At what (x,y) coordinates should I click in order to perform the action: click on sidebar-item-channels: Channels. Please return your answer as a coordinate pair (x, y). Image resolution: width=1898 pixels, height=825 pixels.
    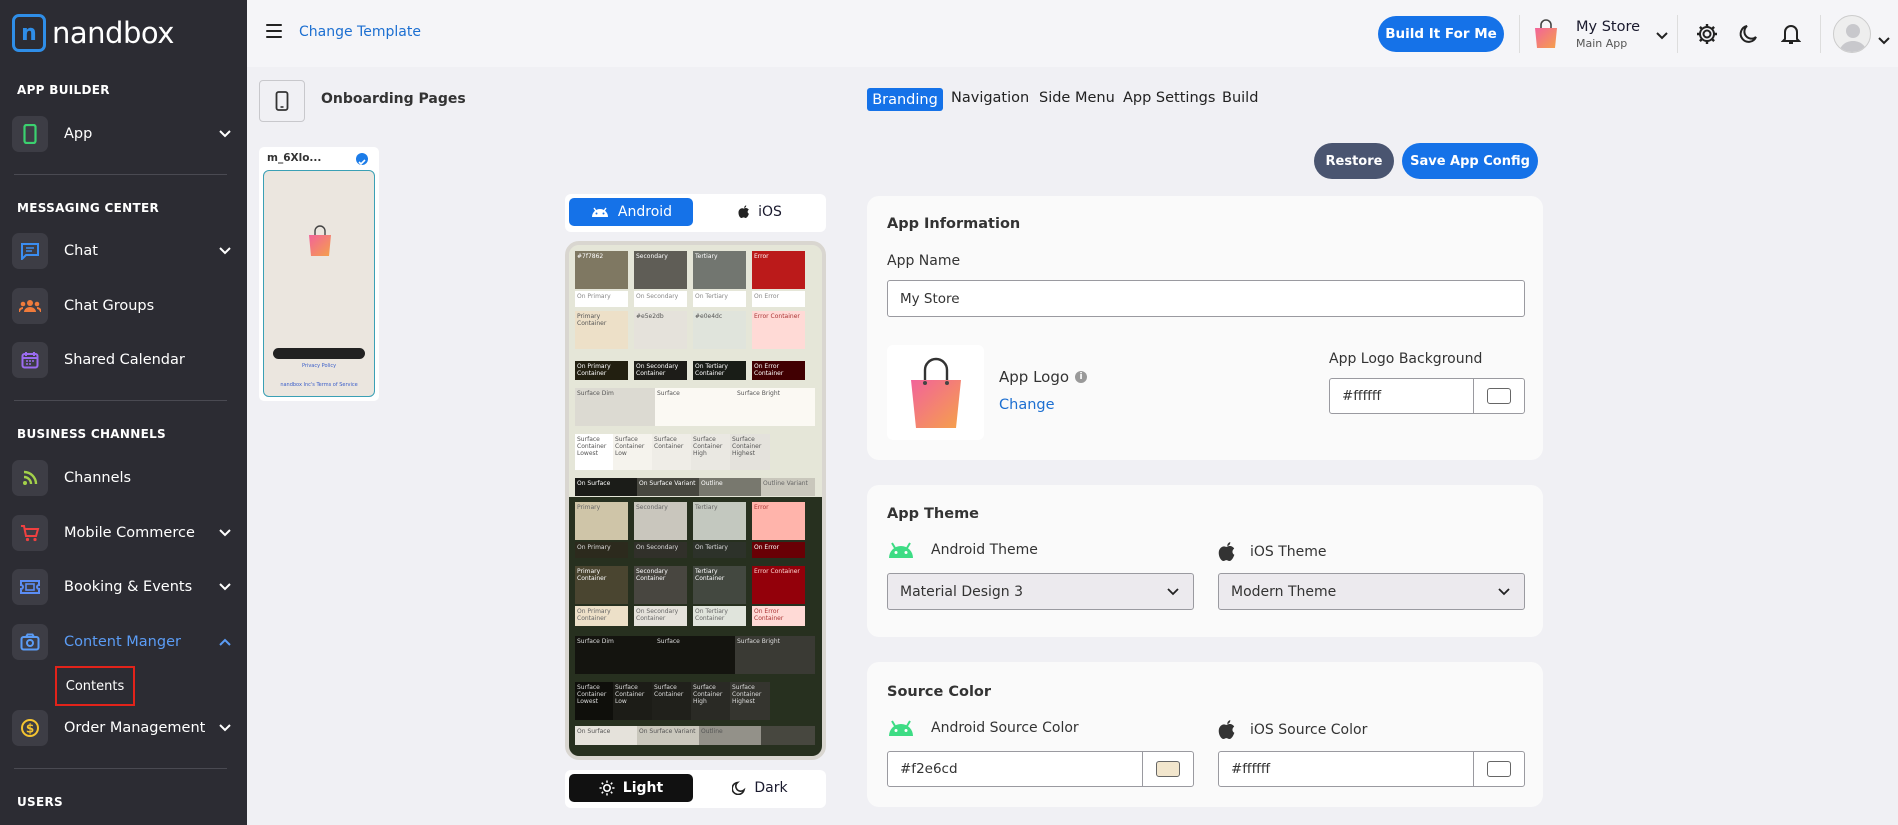
    Looking at the image, I should click on (123, 478).